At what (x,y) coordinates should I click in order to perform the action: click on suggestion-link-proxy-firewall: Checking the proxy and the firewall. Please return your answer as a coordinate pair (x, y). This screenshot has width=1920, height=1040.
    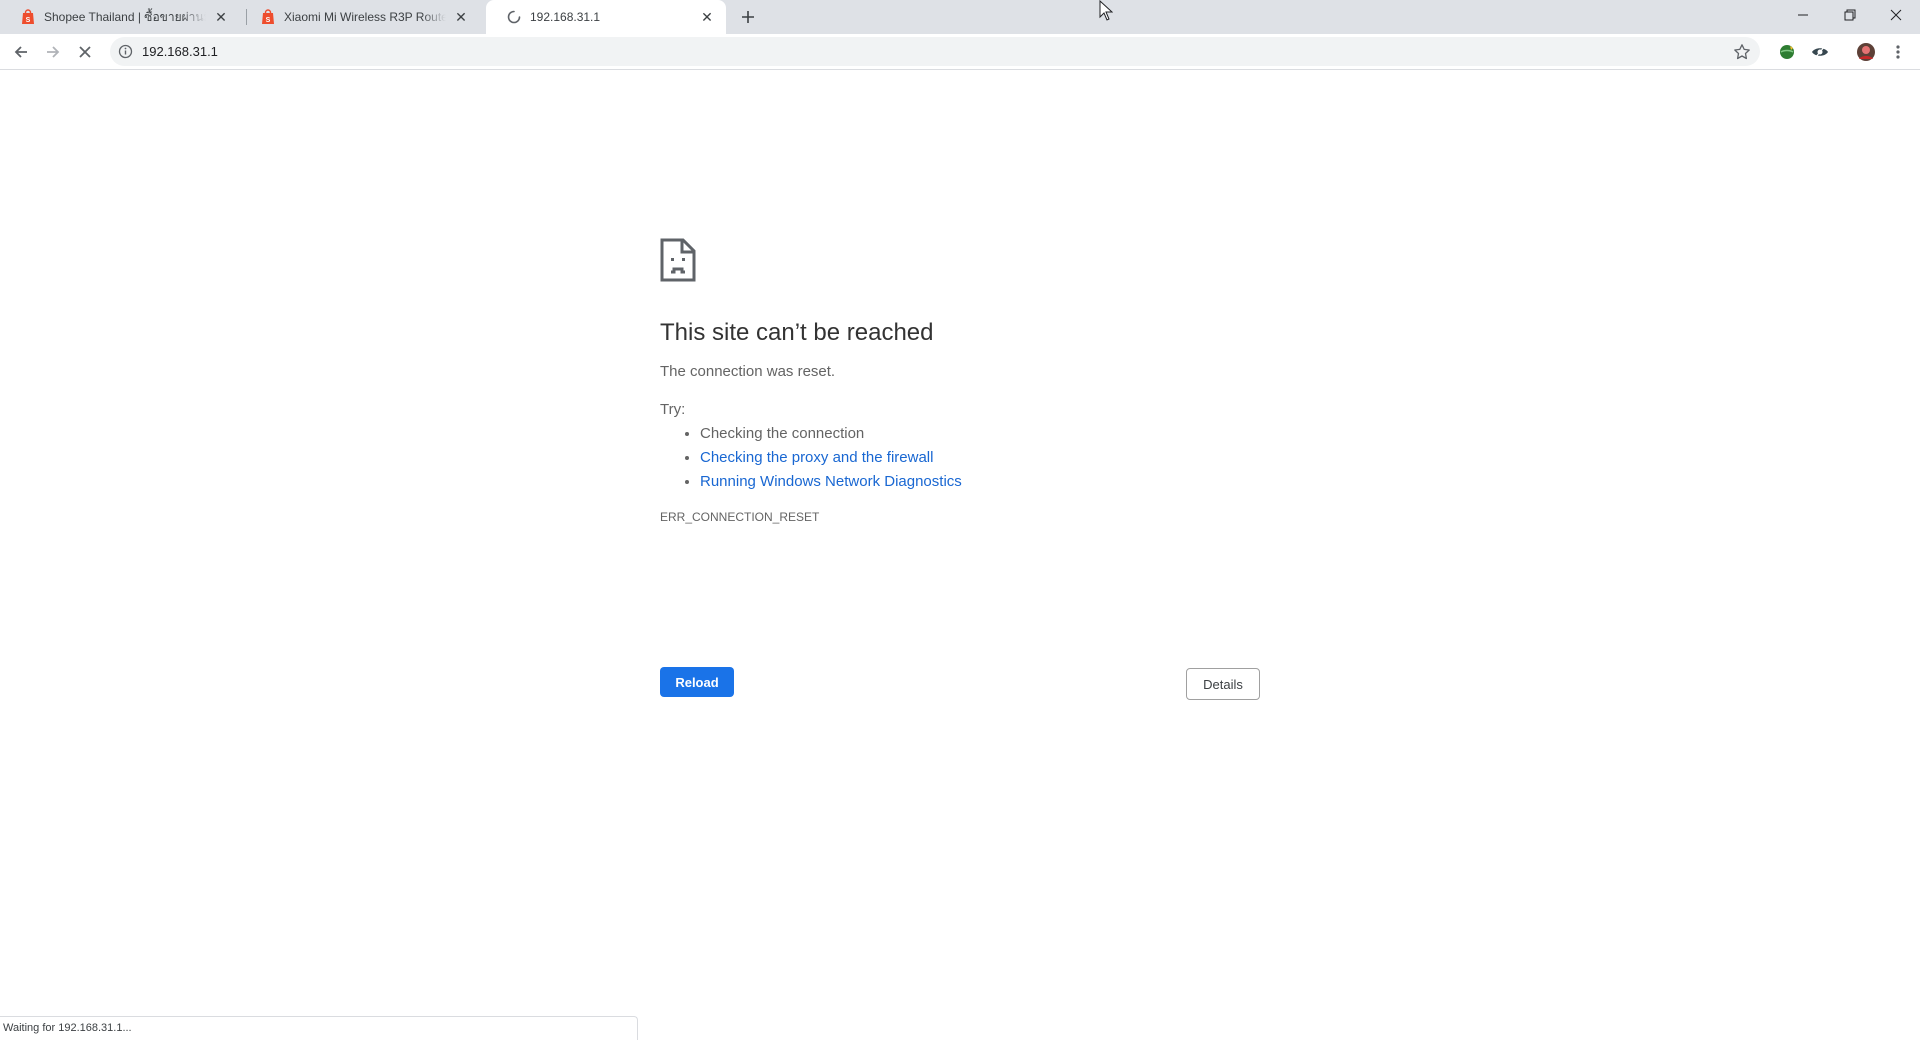
    Looking at the image, I should click on (816, 457).